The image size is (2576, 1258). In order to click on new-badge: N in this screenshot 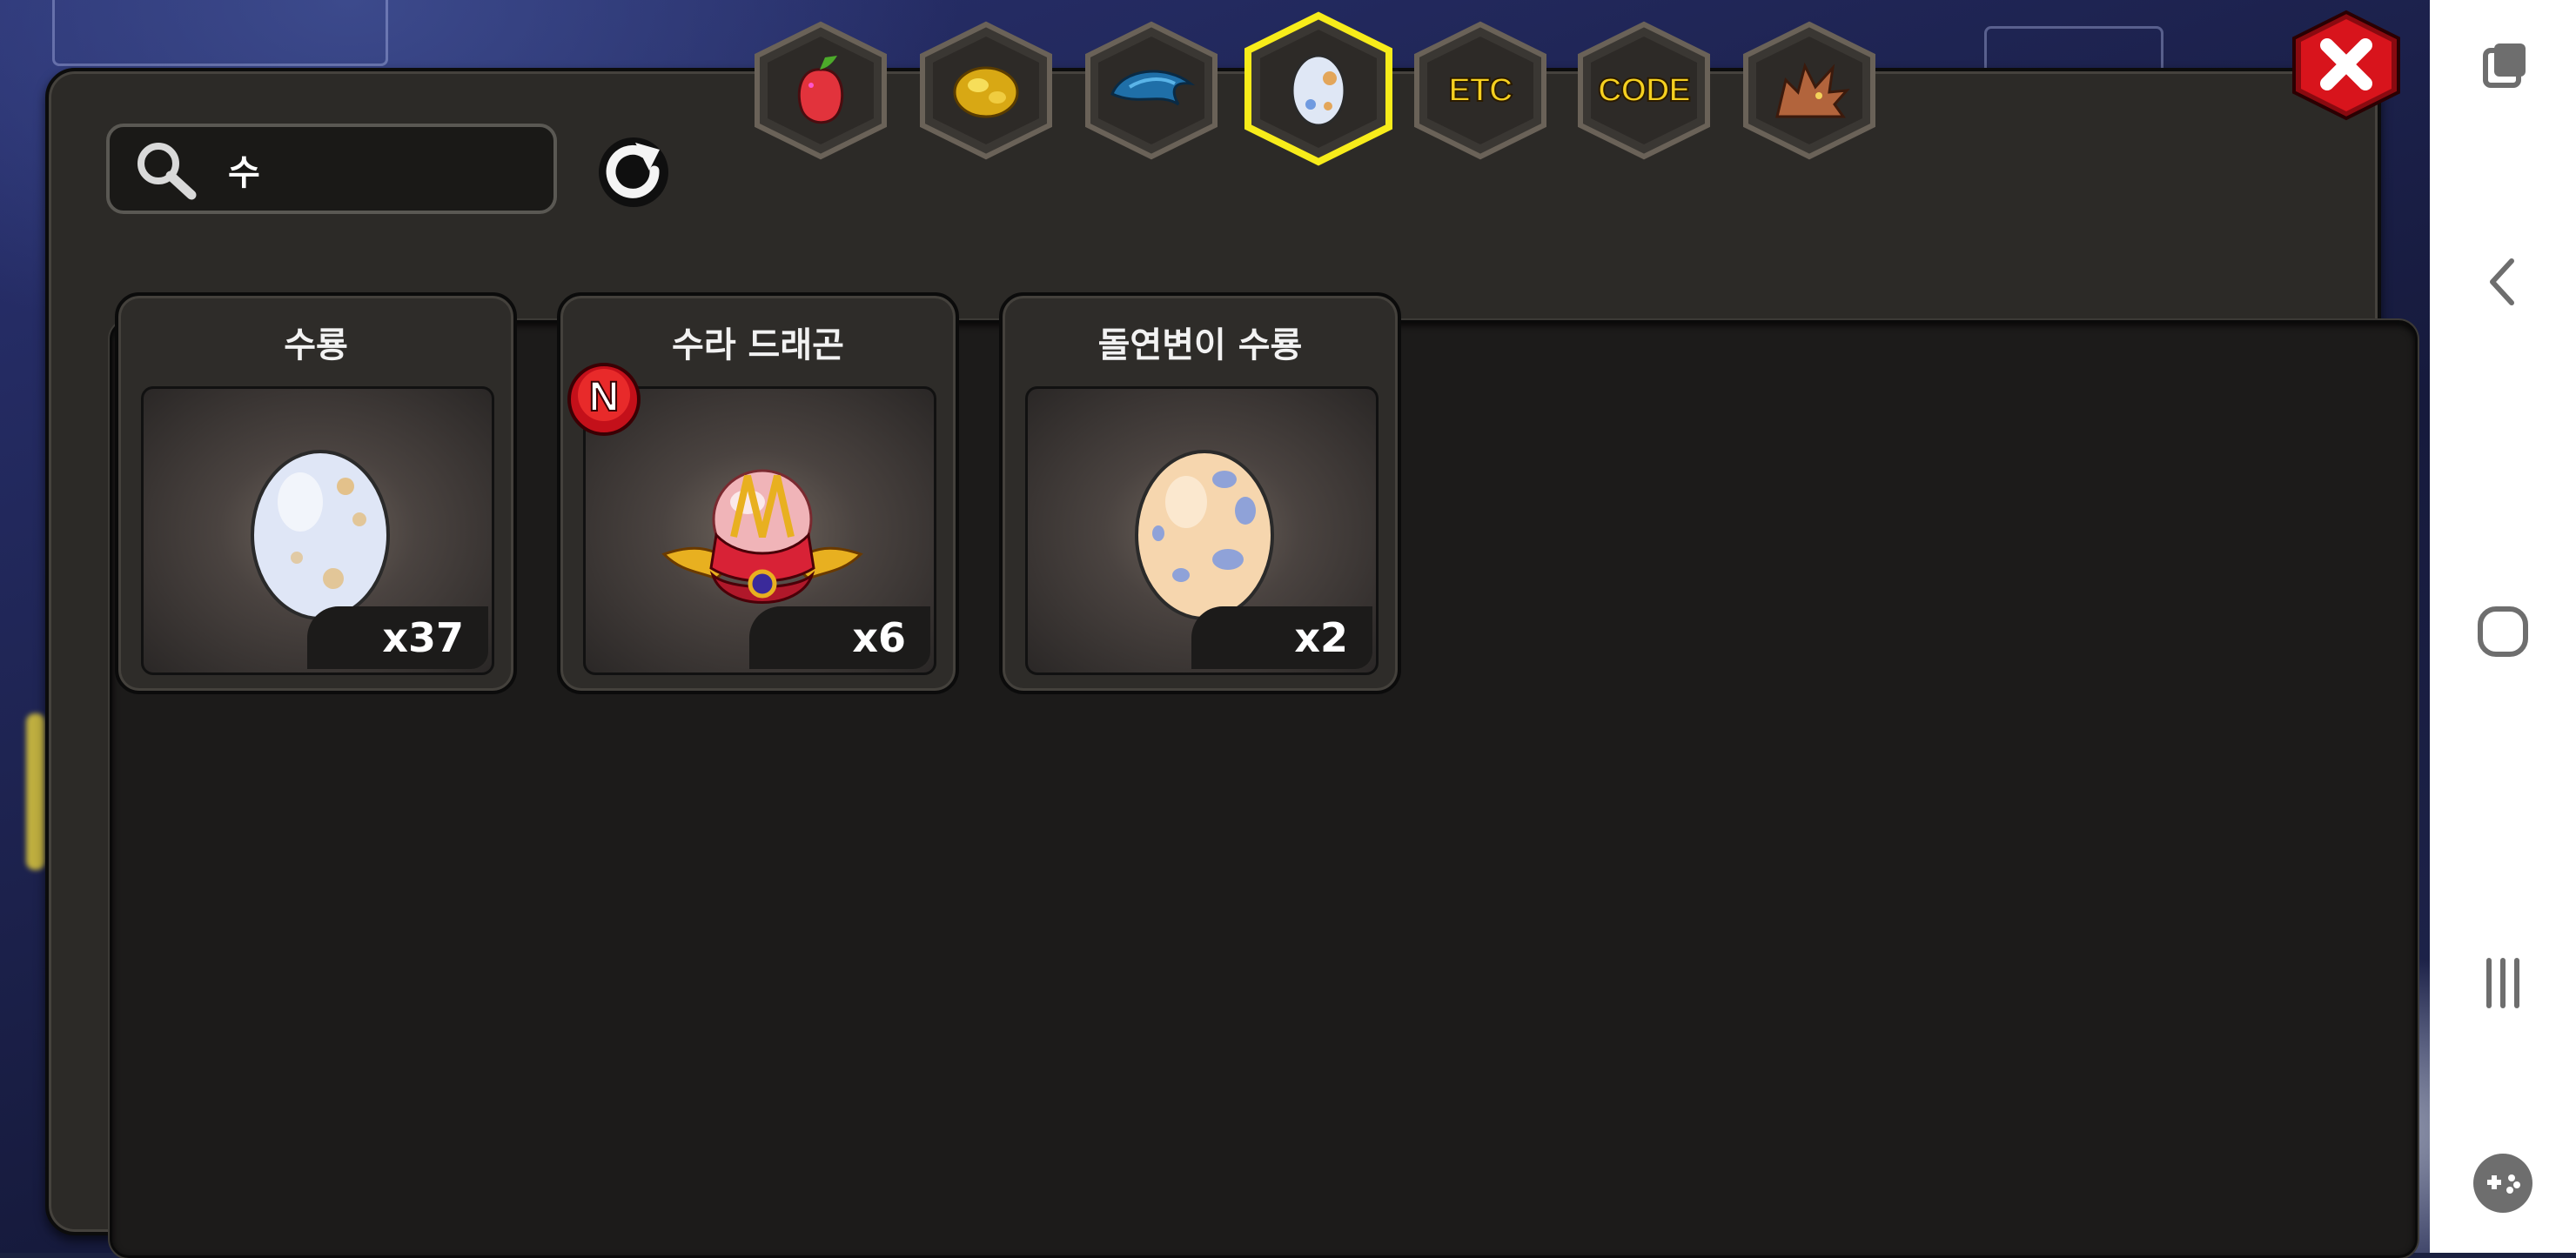, I will do `click(604, 400)`.